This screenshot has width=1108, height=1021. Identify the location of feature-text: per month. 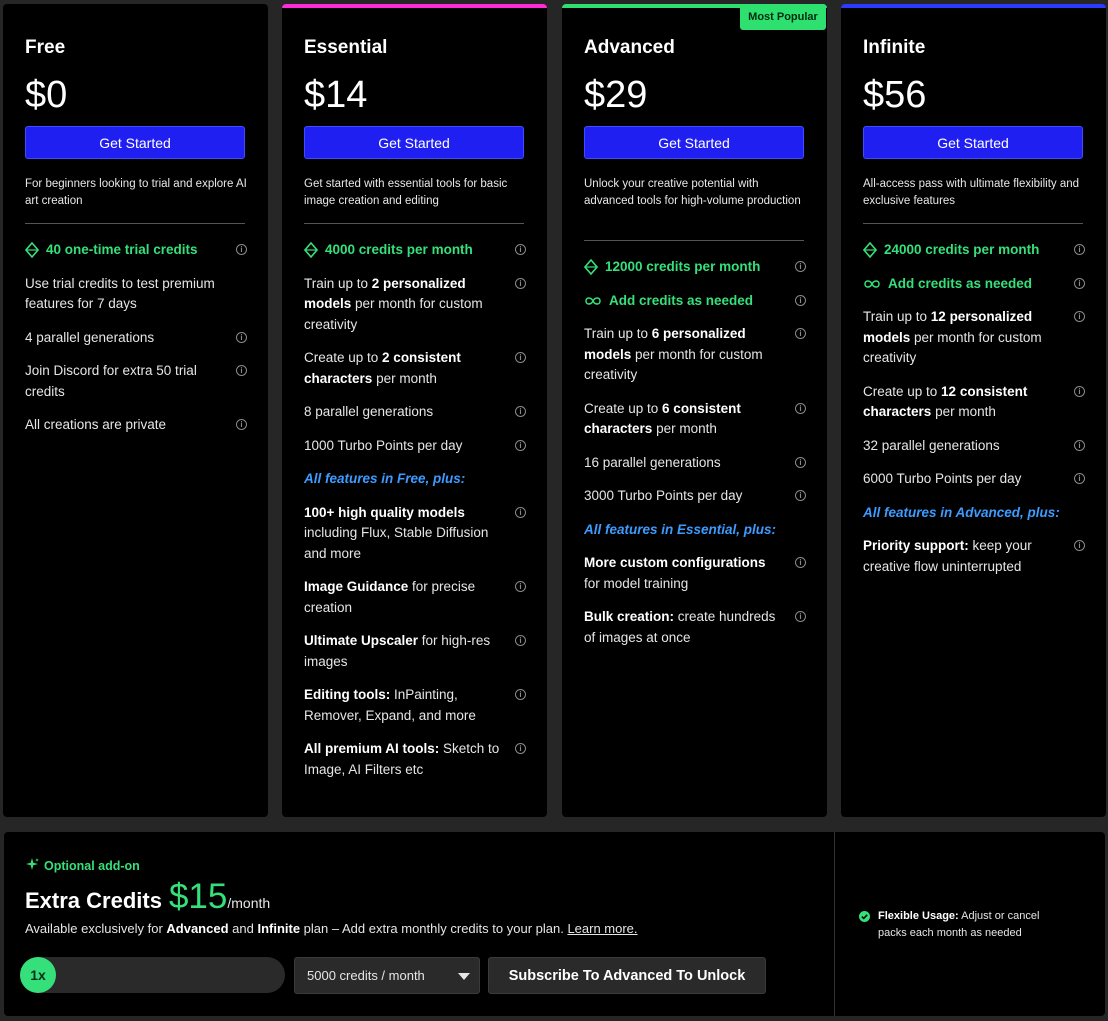
(963, 411).